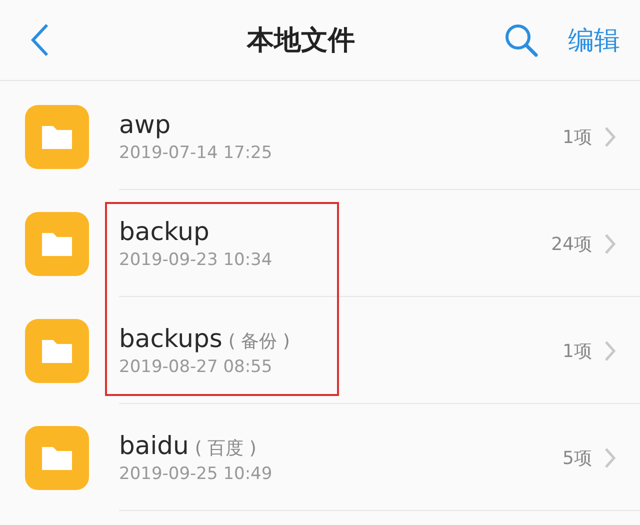 The height and width of the screenshot is (525, 640). What do you see at coordinates (40, 40) in the screenshot?
I see `back-icon` at bounding box center [40, 40].